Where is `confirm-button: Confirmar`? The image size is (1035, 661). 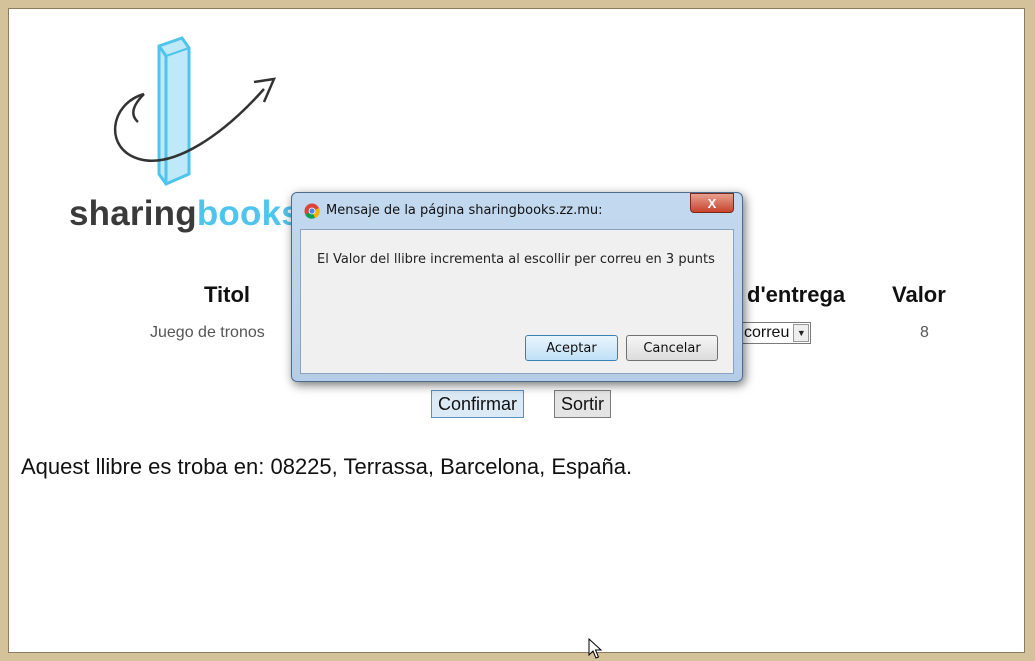
confirm-button: Confirmar is located at coordinates (478, 404).